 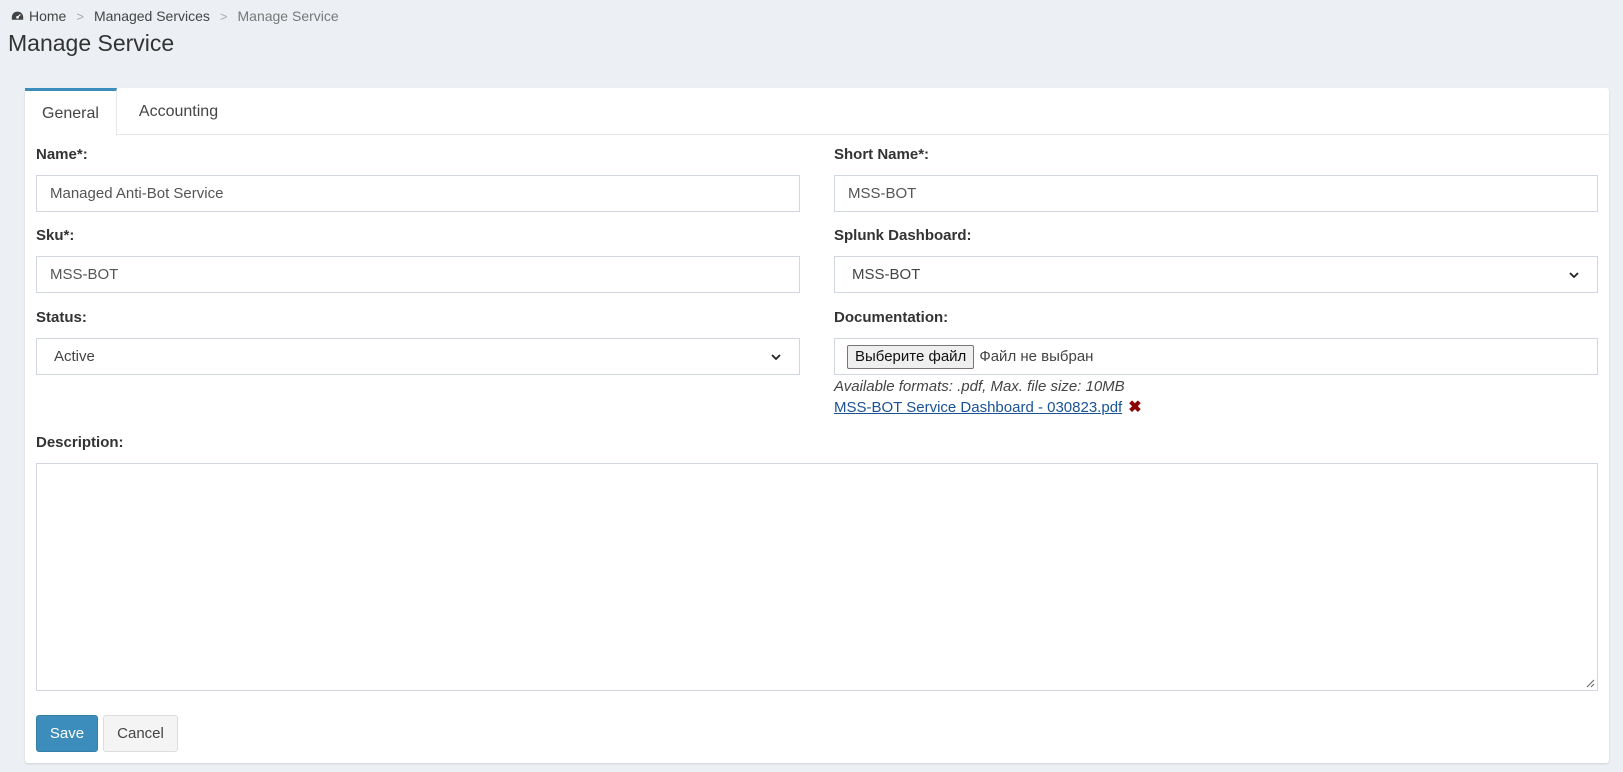 I want to click on file-status-text: Файл не выбран, so click(x=1036, y=356).